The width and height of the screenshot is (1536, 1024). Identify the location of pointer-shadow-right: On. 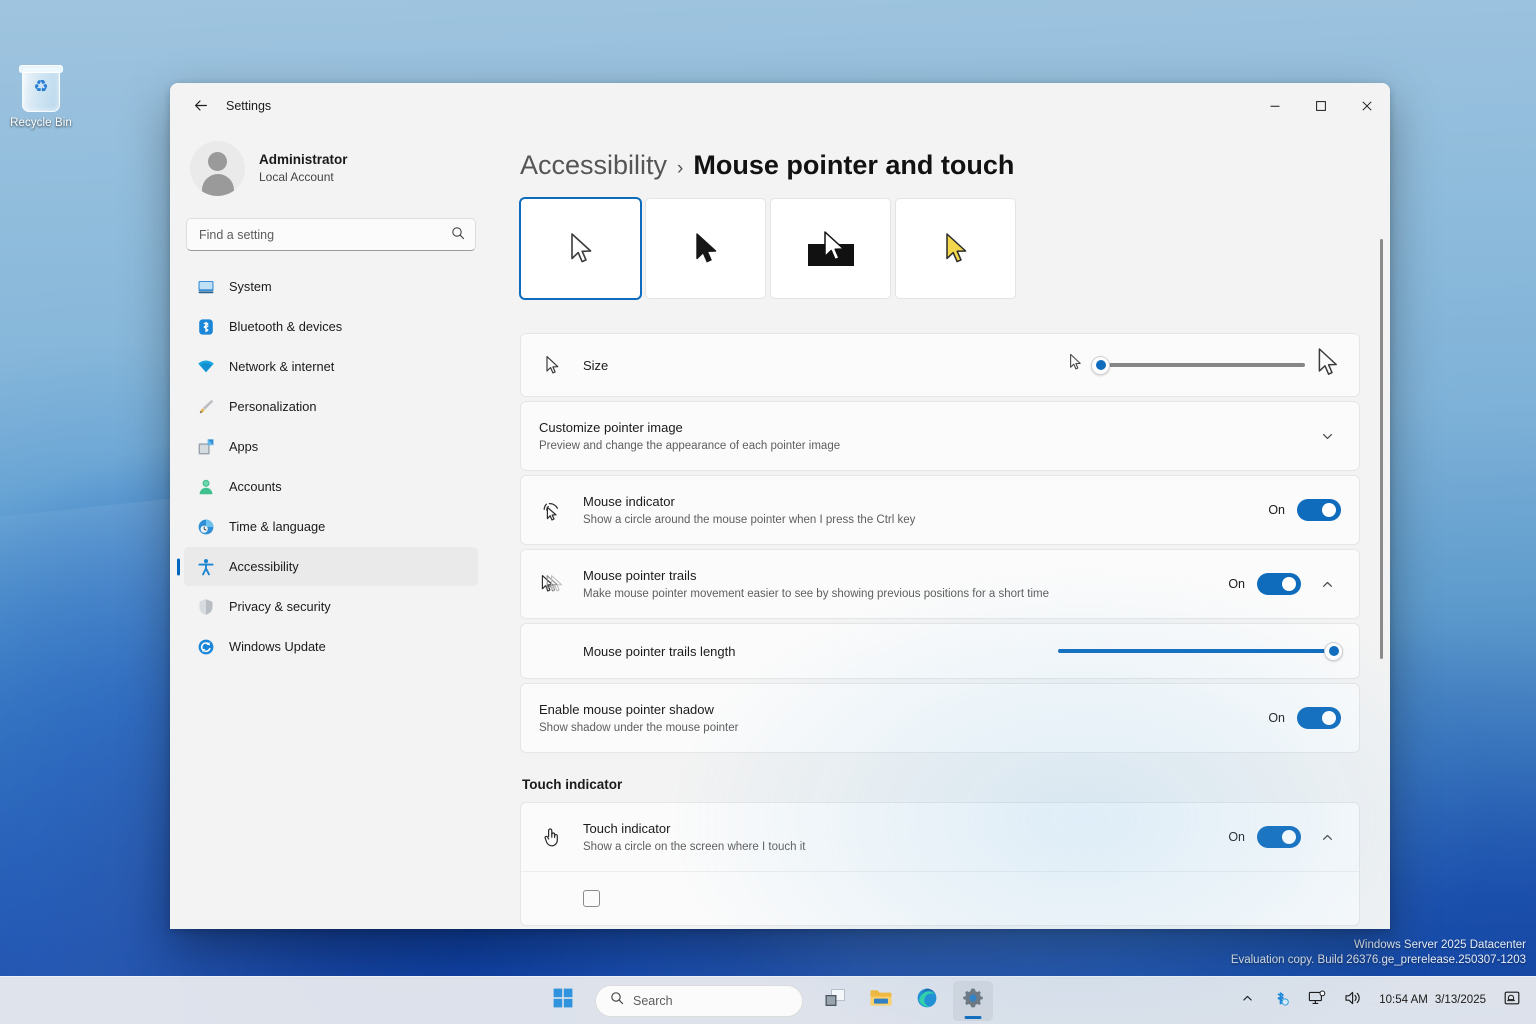
(1304, 718).